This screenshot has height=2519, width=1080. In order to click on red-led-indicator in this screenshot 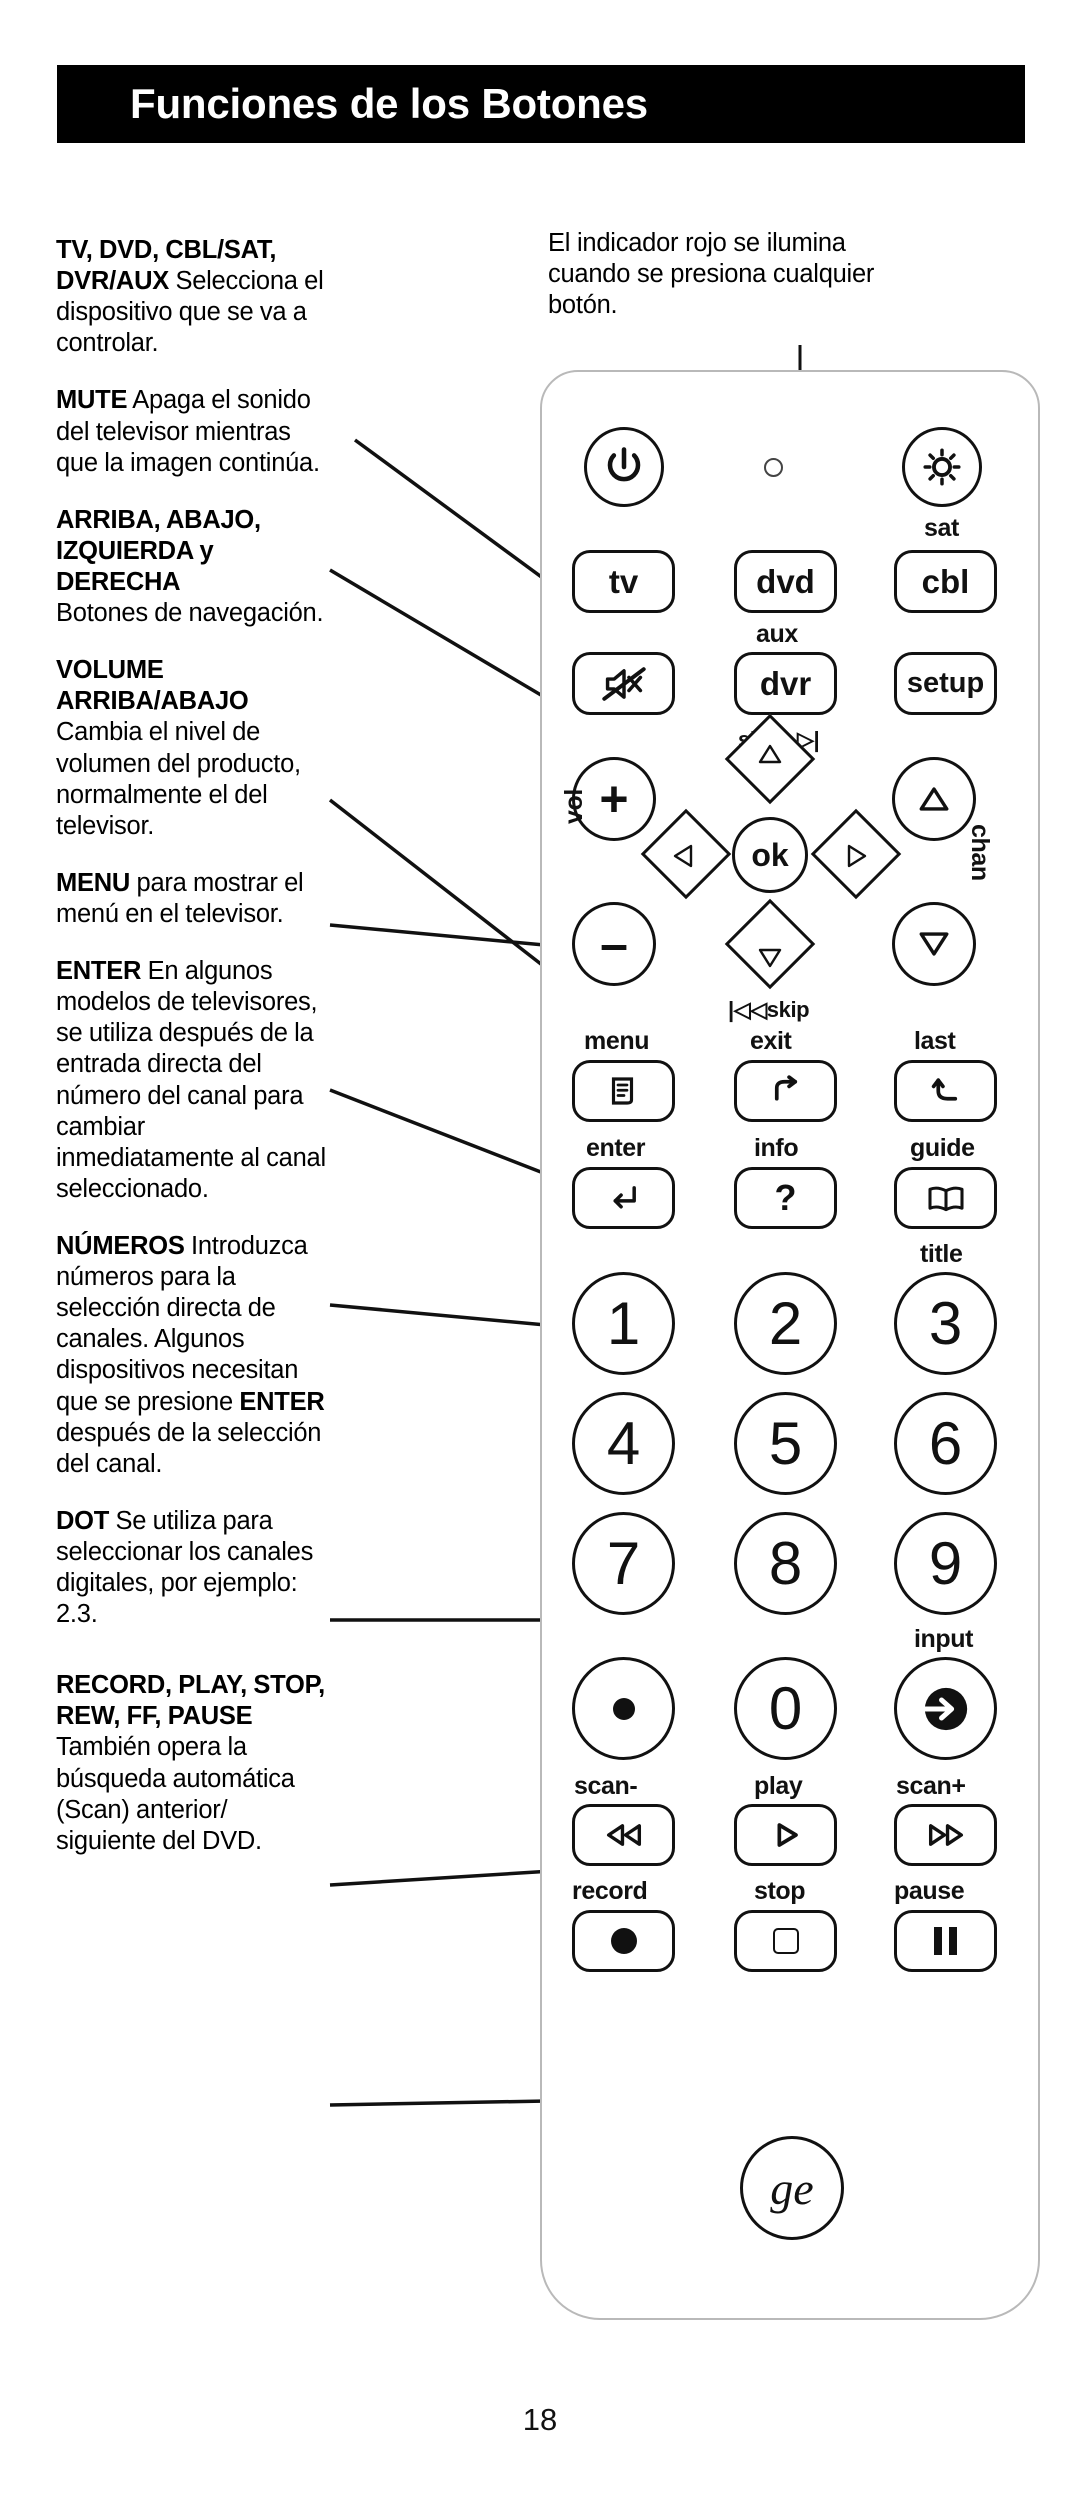, I will do `click(773, 467)`.